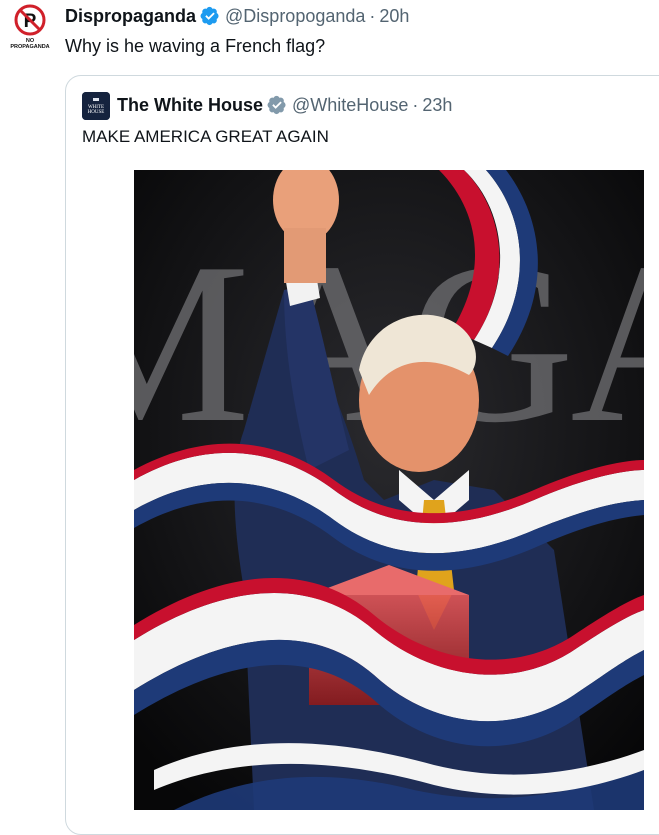 This screenshot has height=835, width=659. Describe the element at coordinates (130, 16) in the screenshot. I see `display-name: Dispropaganda` at that location.